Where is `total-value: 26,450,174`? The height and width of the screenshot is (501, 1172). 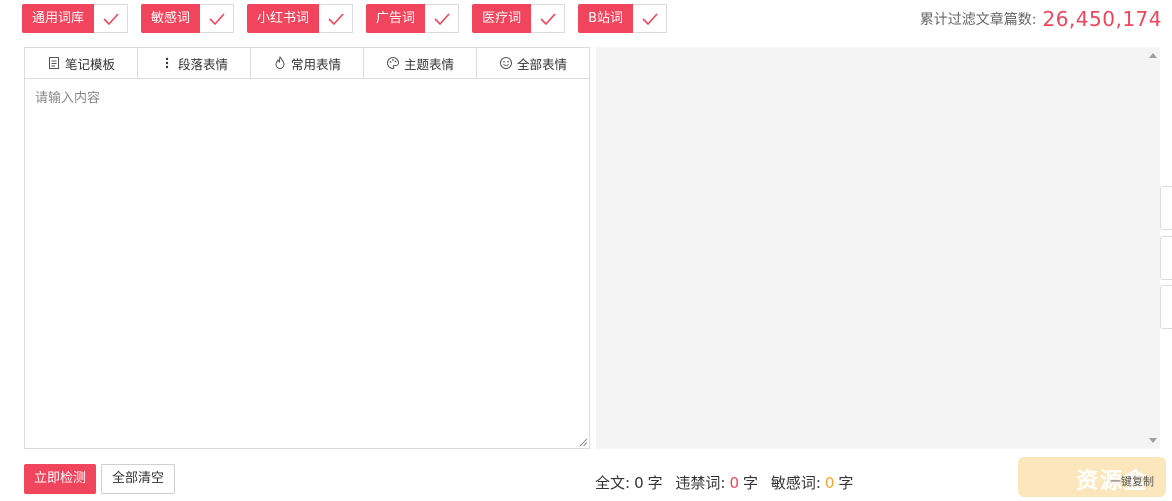 total-value: 26,450,174 is located at coordinates (1102, 18).